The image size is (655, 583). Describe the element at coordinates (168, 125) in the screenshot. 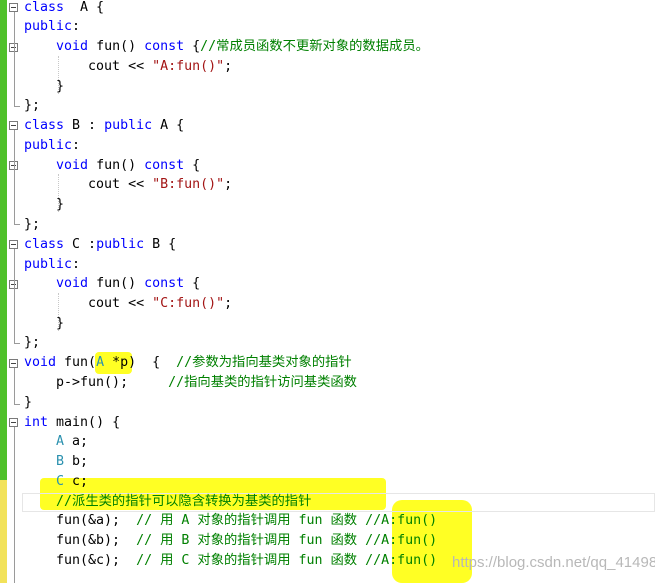

I see `code-token: A {` at that location.